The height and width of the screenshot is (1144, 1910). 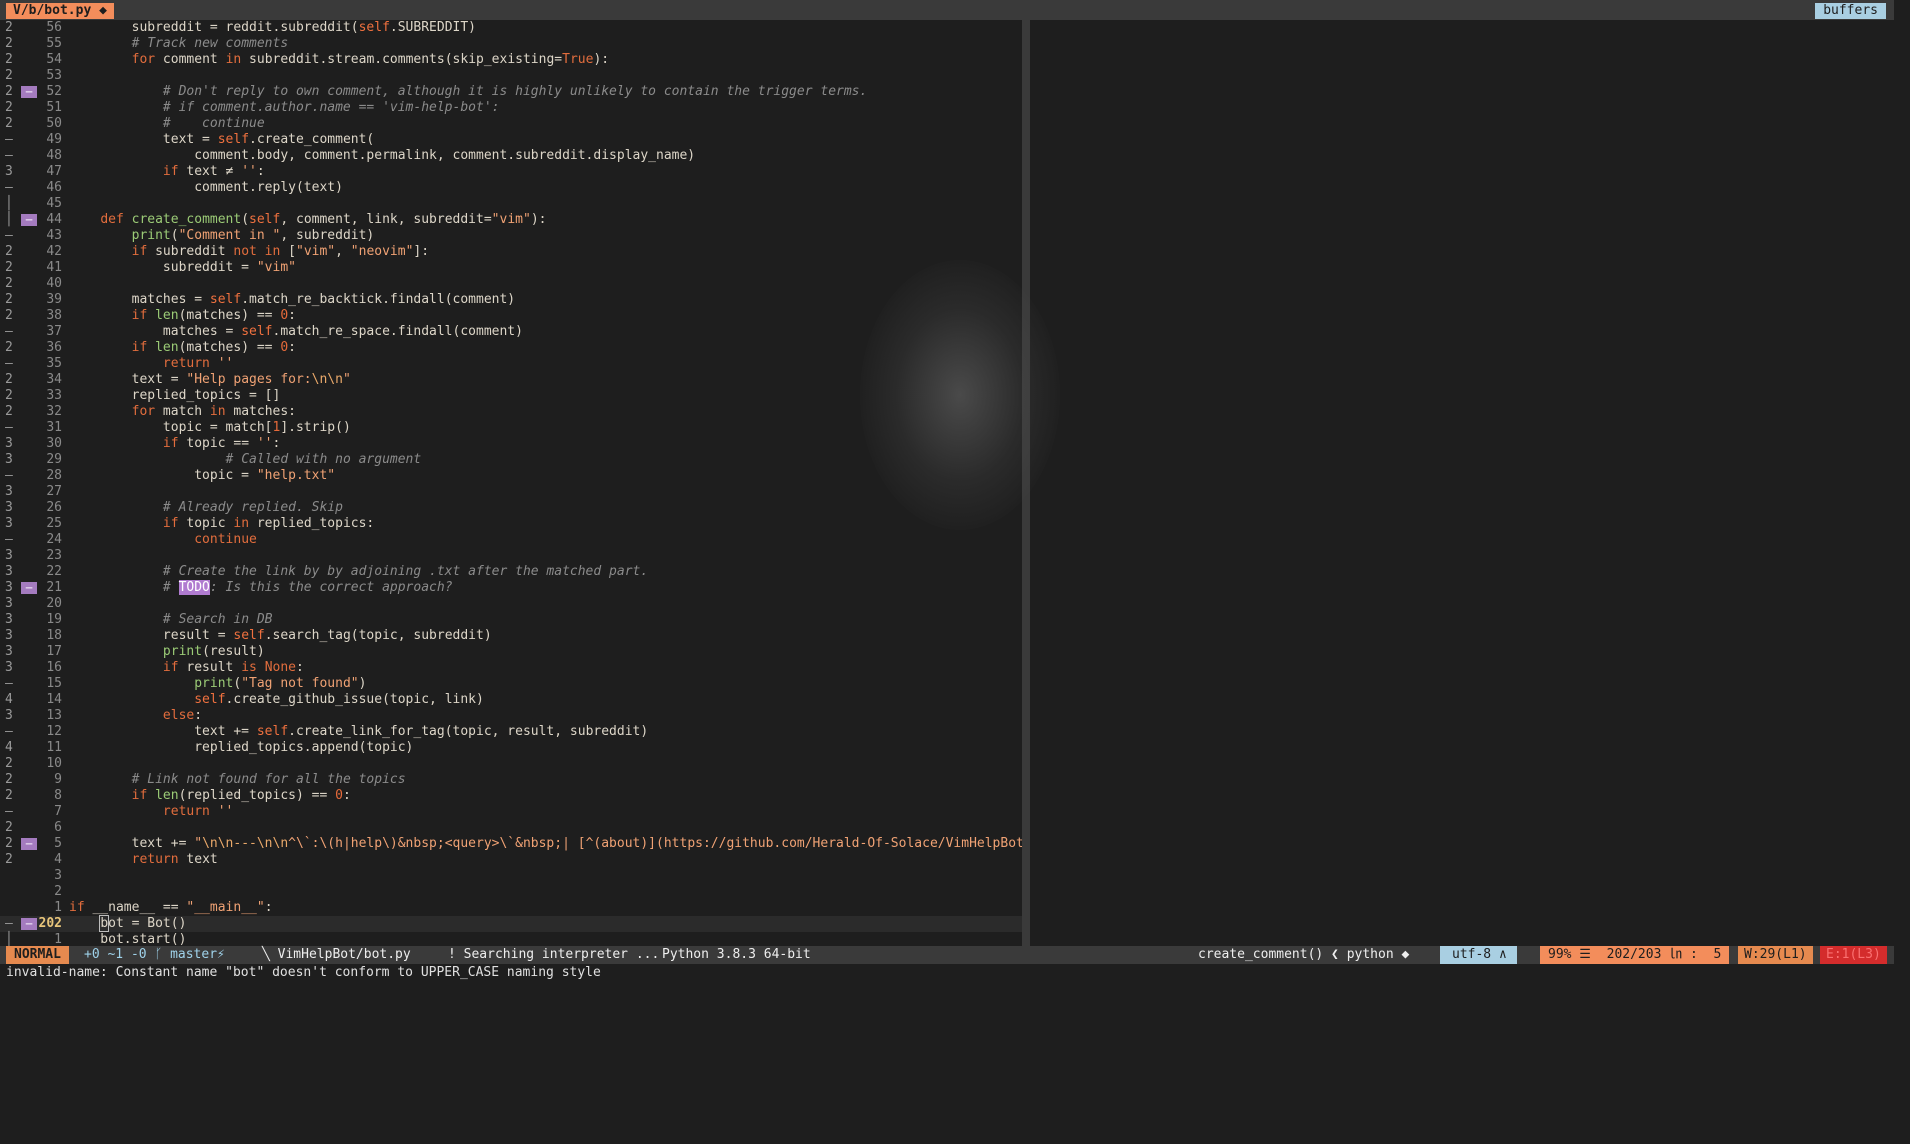 What do you see at coordinates (511, 620) in the screenshot?
I see `code-line: 3 19 # Search in DB` at bounding box center [511, 620].